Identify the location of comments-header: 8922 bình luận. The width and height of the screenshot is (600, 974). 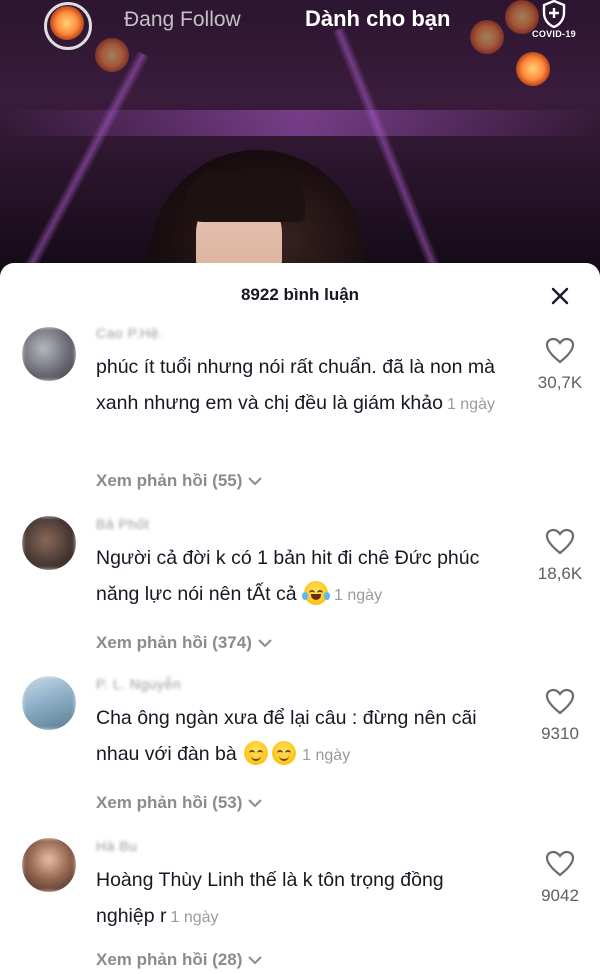
(300, 294).